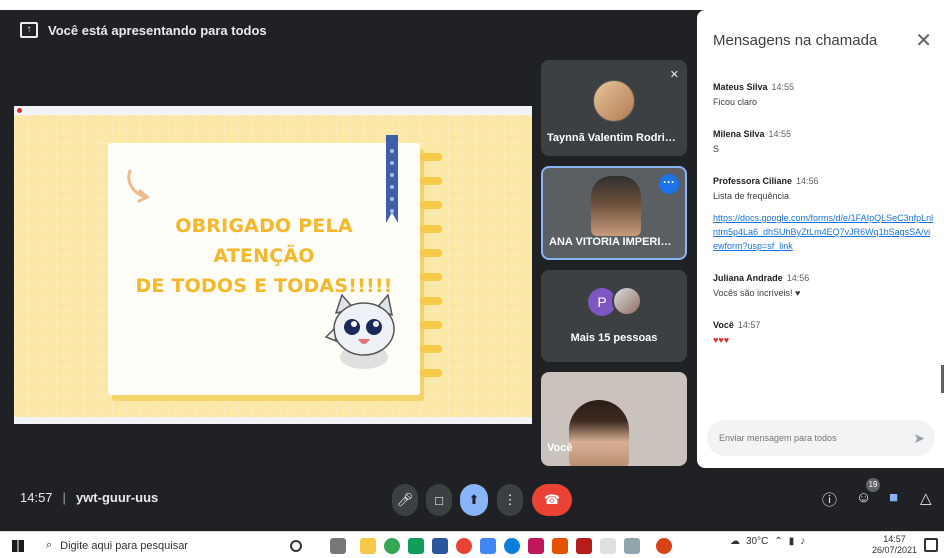  I want to click on chat-title: Mensagens na chamada, so click(795, 40).